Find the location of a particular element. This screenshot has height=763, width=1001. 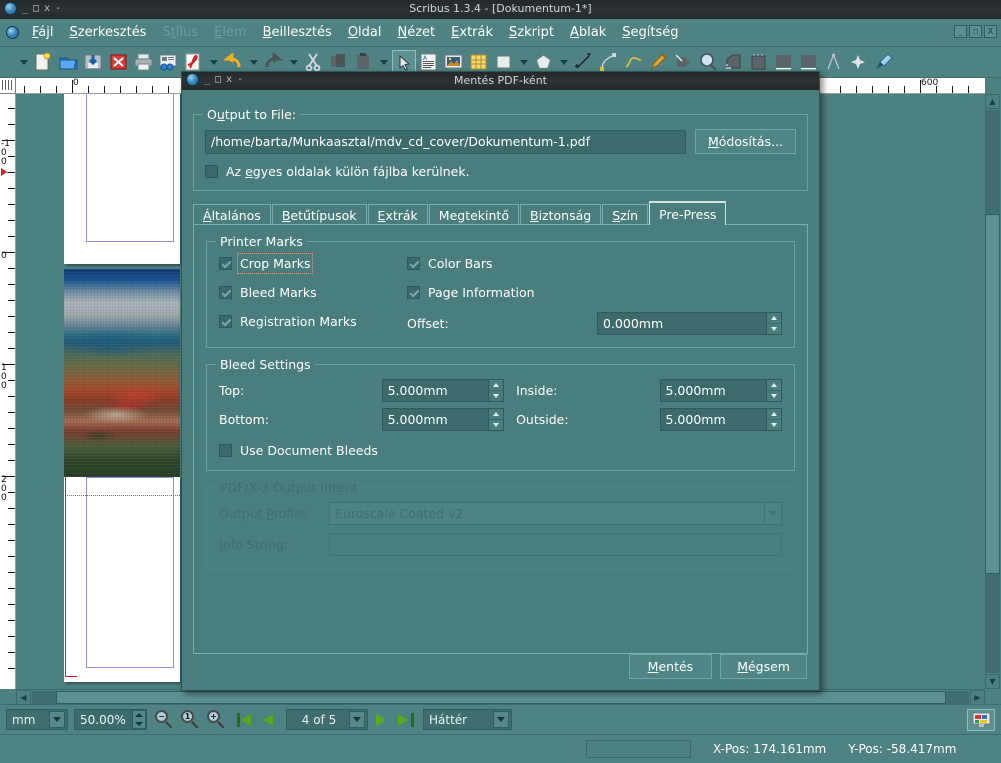

scroll-up-arrow-icon: ▲ is located at coordinates (992, 101).